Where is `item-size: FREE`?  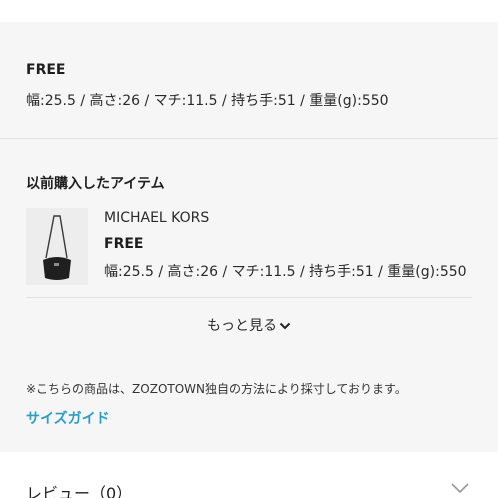
item-size: FREE is located at coordinates (124, 244).